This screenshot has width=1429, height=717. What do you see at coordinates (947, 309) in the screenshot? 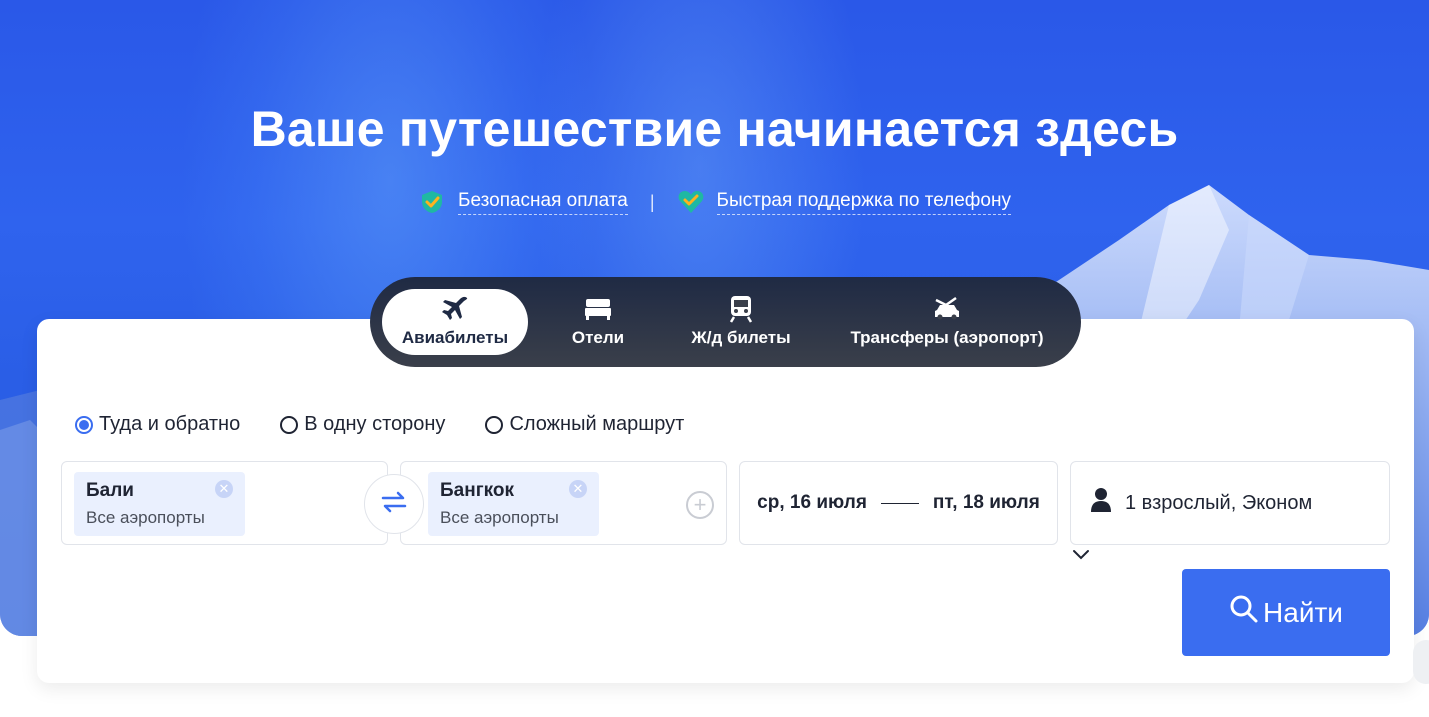
I see `car-icon` at bounding box center [947, 309].